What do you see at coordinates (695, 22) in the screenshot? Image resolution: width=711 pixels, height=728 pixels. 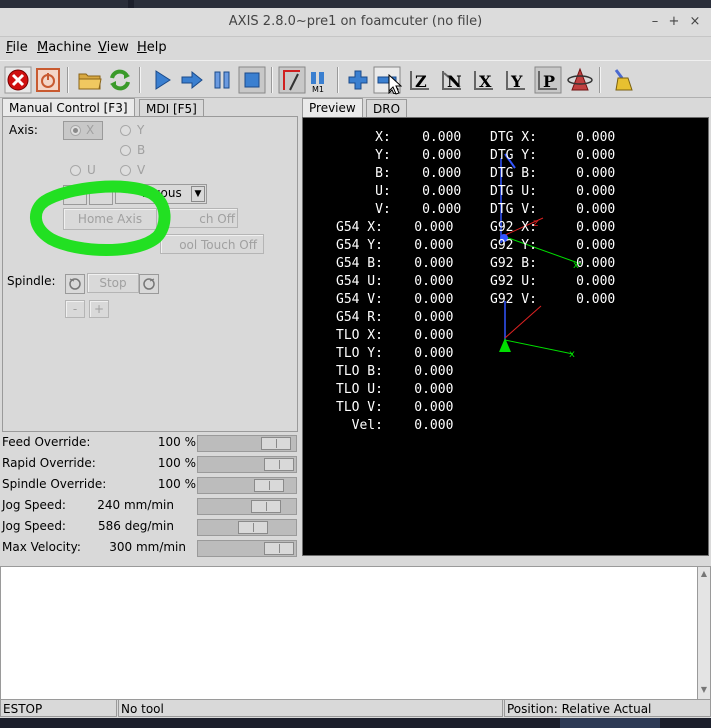 I see `close-button: ×` at bounding box center [695, 22].